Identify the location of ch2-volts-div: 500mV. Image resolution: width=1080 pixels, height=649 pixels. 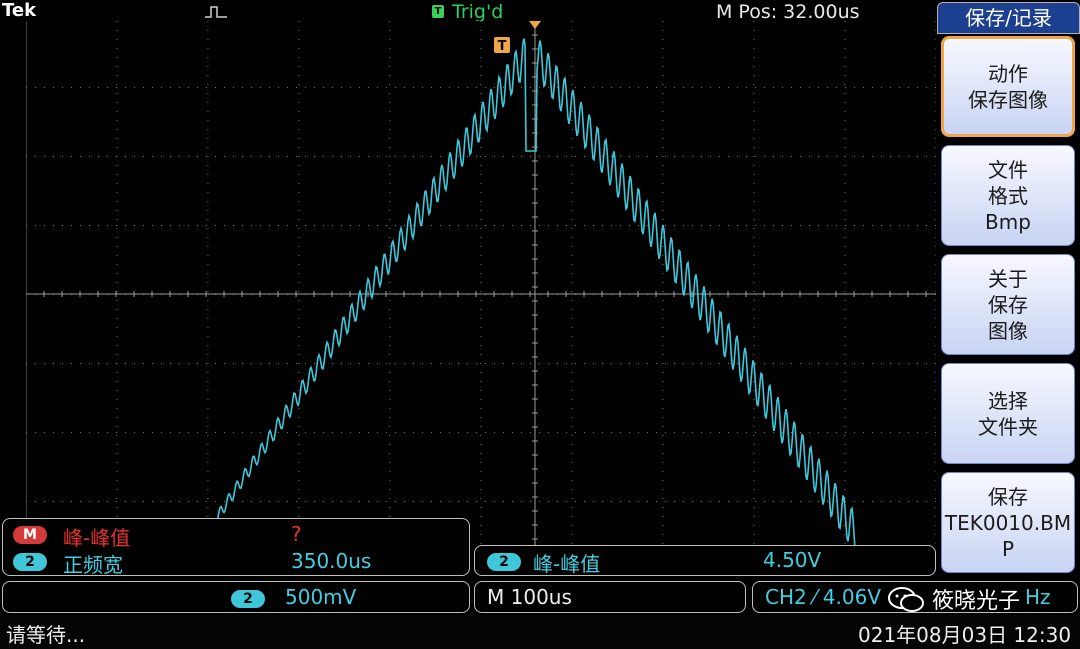
(321, 597).